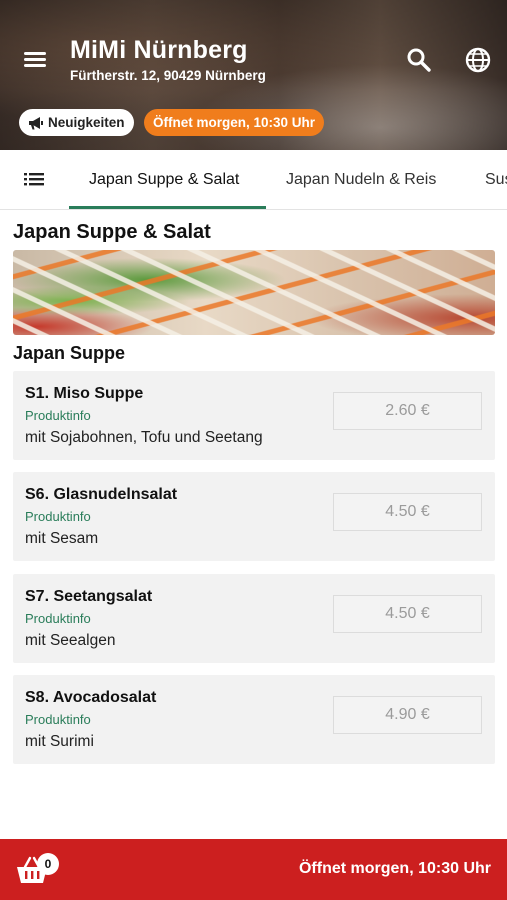 This screenshot has height=900, width=507. Describe the element at coordinates (62, 538) in the screenshot. I see `product-description: mit Sesam` at that location.